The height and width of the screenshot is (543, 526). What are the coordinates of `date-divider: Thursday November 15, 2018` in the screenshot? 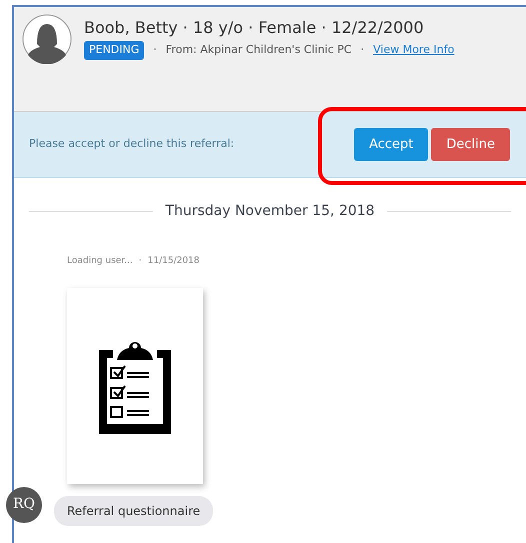 It's located at (270, 211).